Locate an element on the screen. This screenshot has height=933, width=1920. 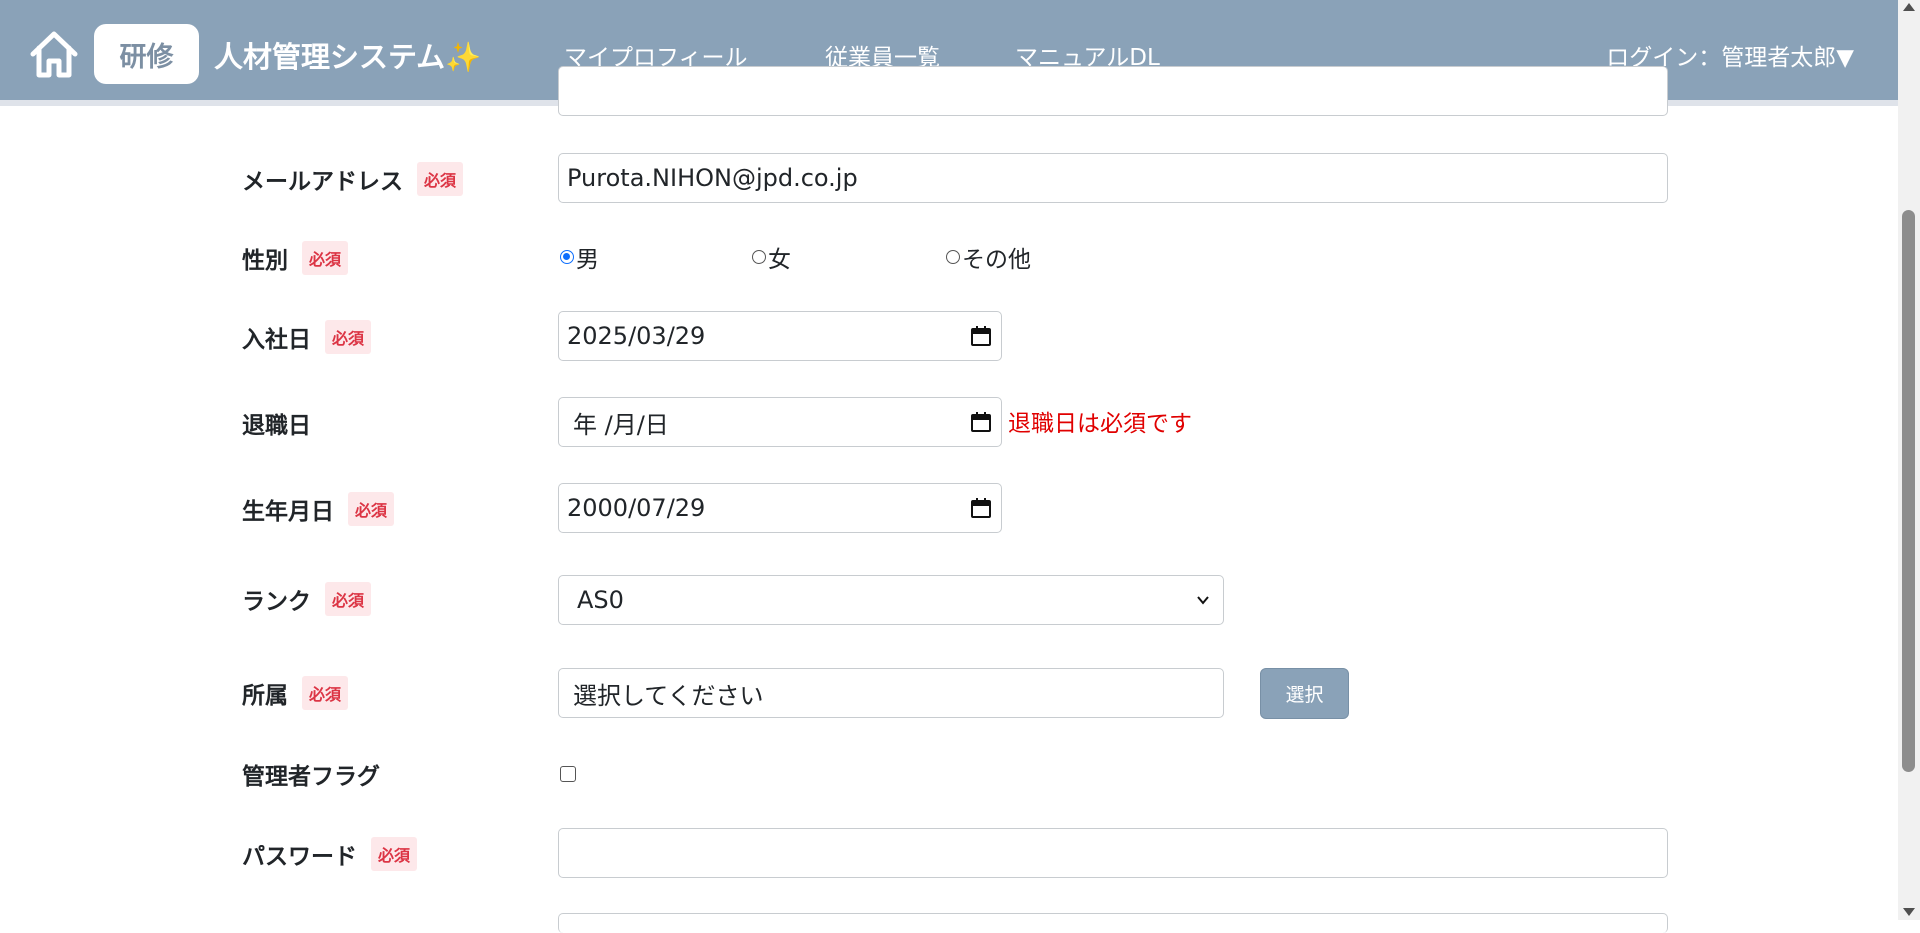
password-label: パスワード 必須 is located at coordinates (330, 854).